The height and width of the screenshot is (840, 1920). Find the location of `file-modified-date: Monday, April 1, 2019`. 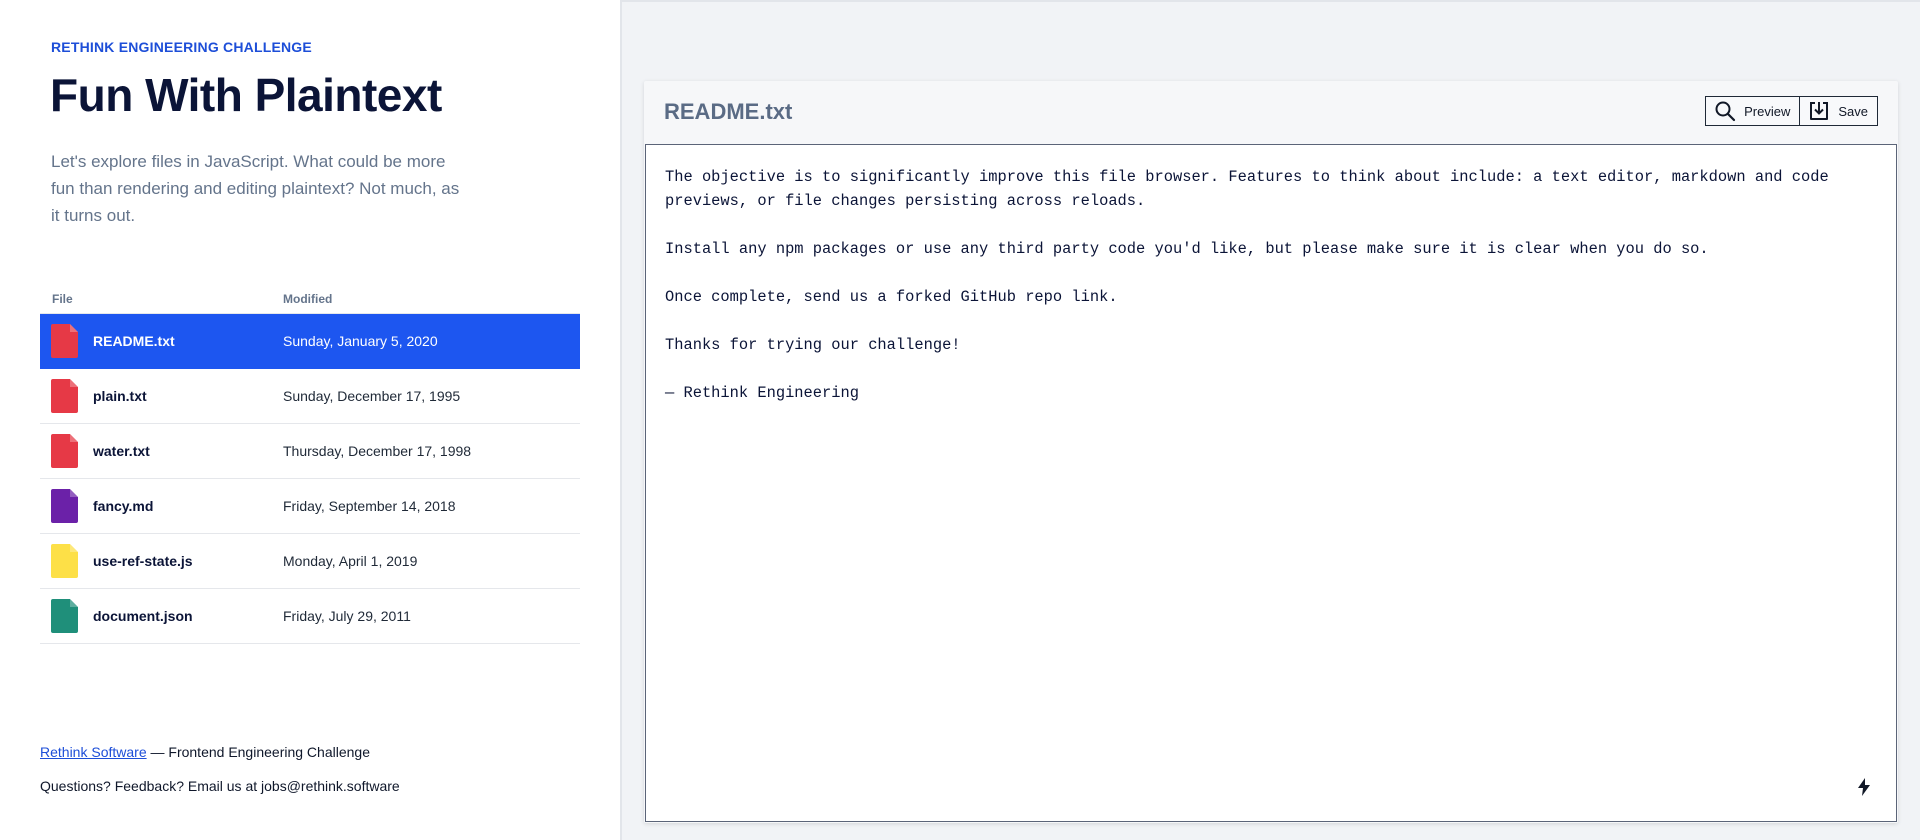

file-modified-date: Monday, April 1, 2019 is located at coordinates (350, 561).